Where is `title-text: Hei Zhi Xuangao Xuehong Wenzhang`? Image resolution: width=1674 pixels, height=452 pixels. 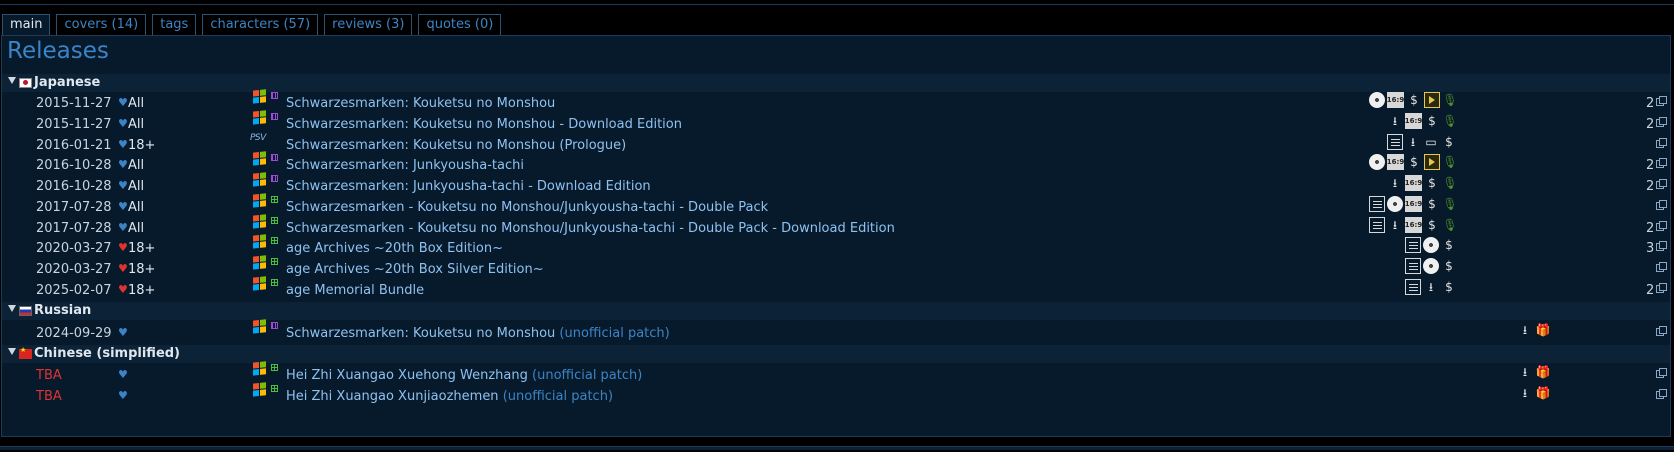
title-text: Hei Zhi Xuangao Xuehong Wenzhang is located at coordinates (407, 375).